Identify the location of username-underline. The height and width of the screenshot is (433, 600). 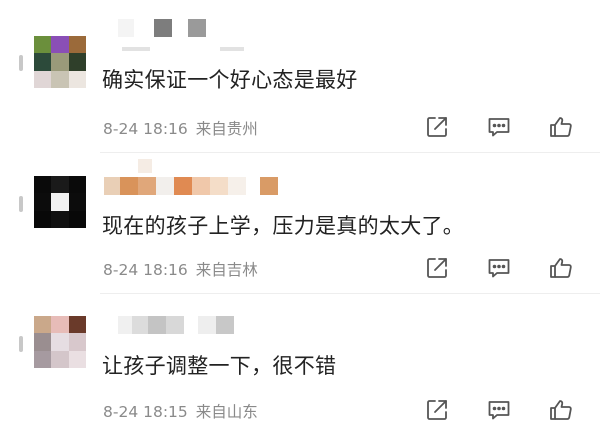
(174, 49).